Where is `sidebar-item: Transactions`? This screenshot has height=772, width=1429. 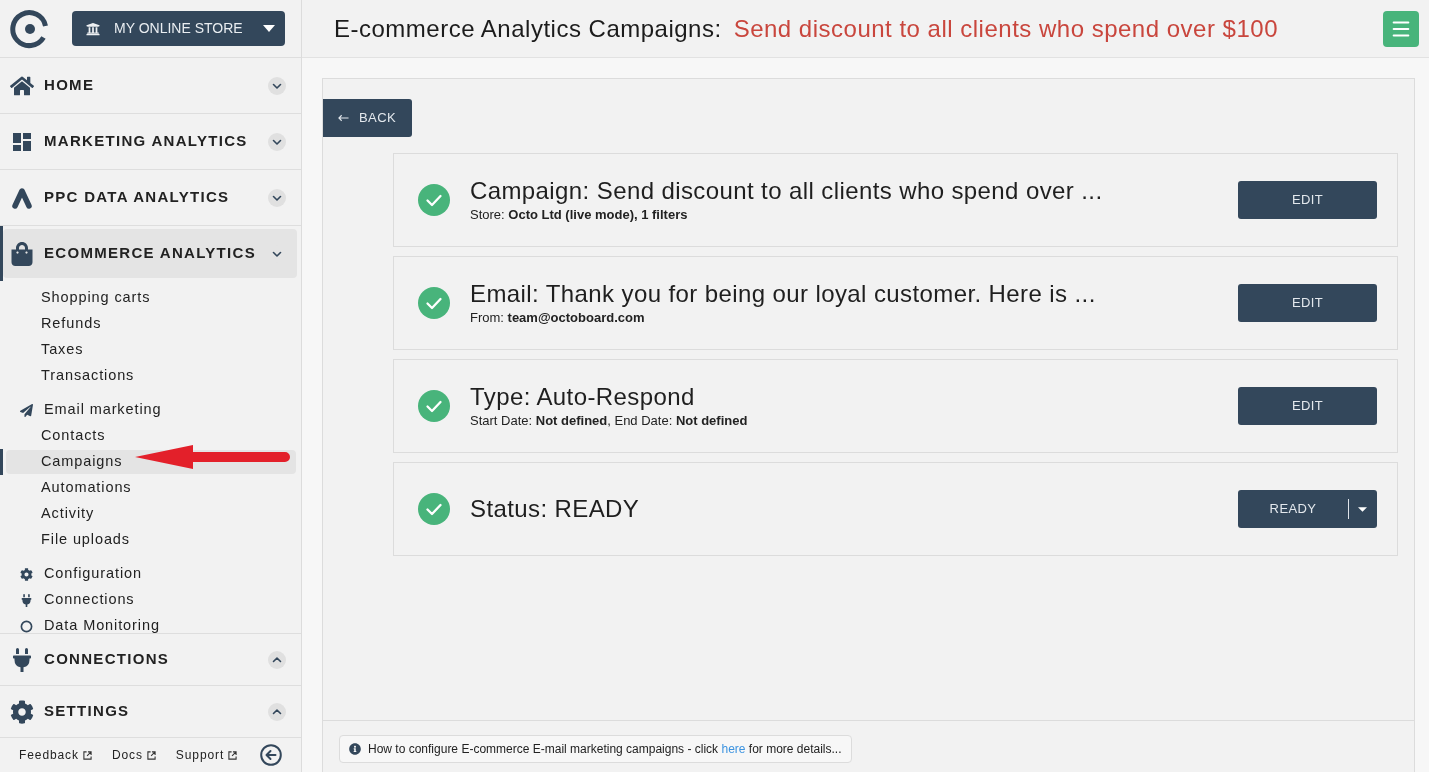
sidebar-item: Transactions is located at coordinates (151, 376).